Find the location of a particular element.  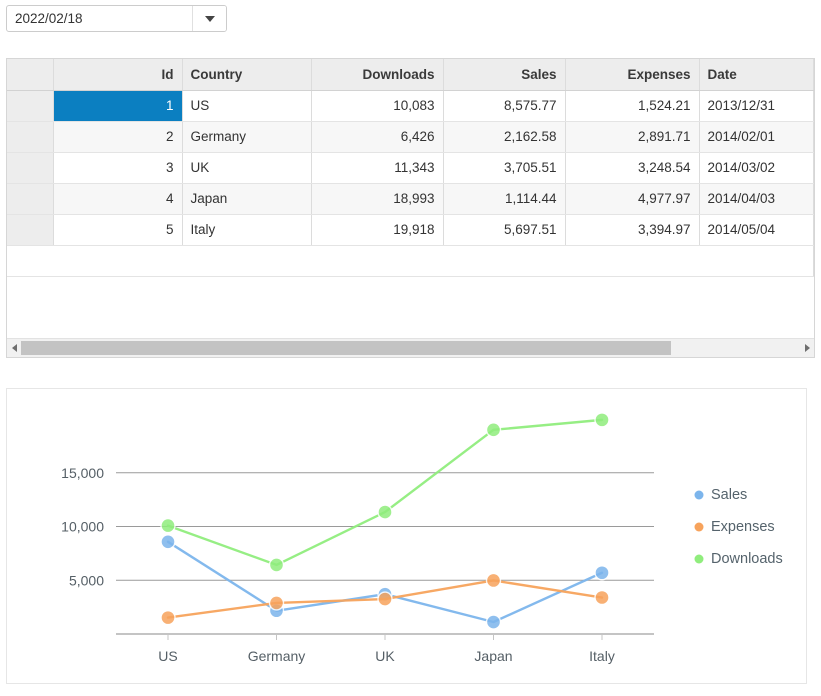

table-cell-date: 2014/03/02 is located at coordinates (756, 168).